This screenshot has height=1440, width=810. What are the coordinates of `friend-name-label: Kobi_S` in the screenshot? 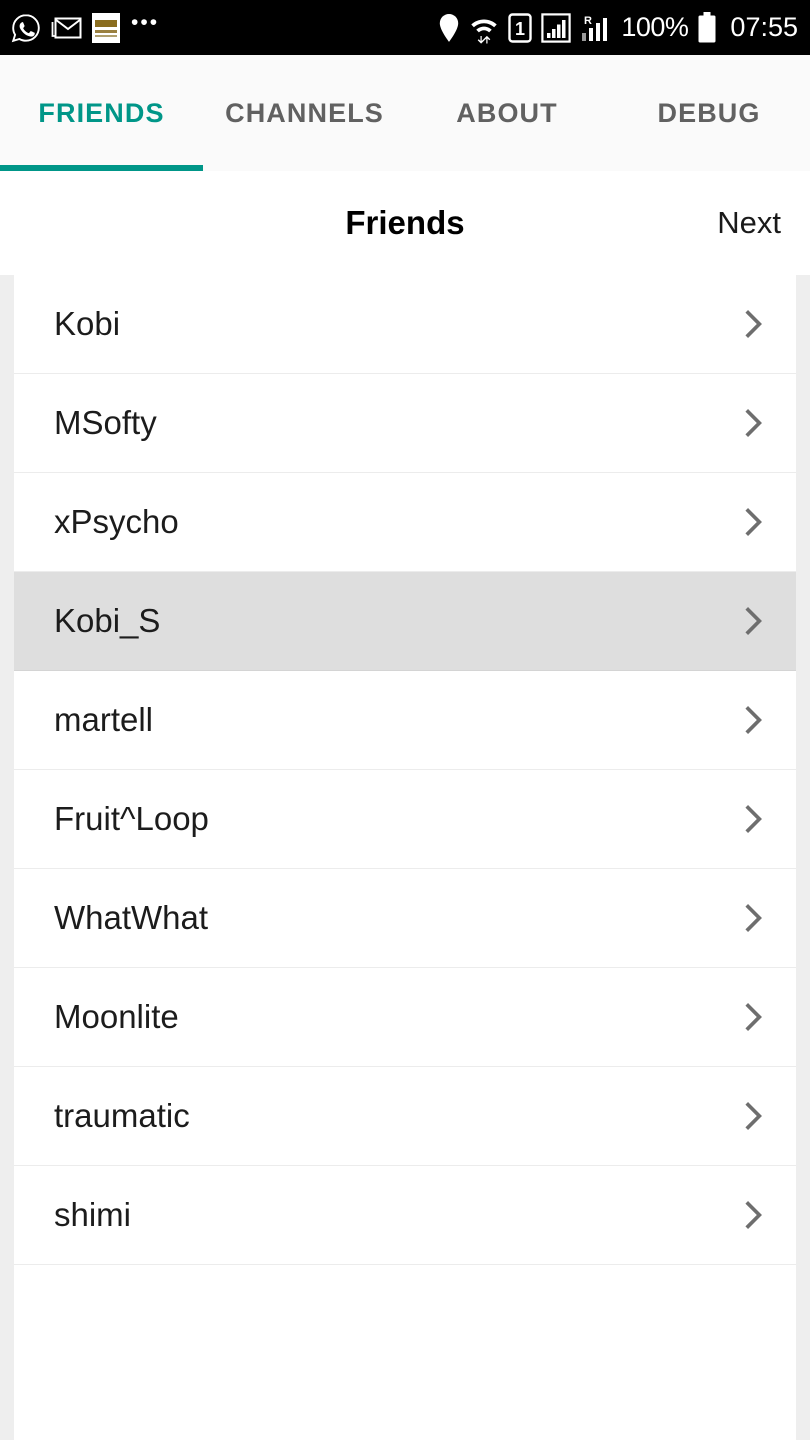 It's located at (107, 620).